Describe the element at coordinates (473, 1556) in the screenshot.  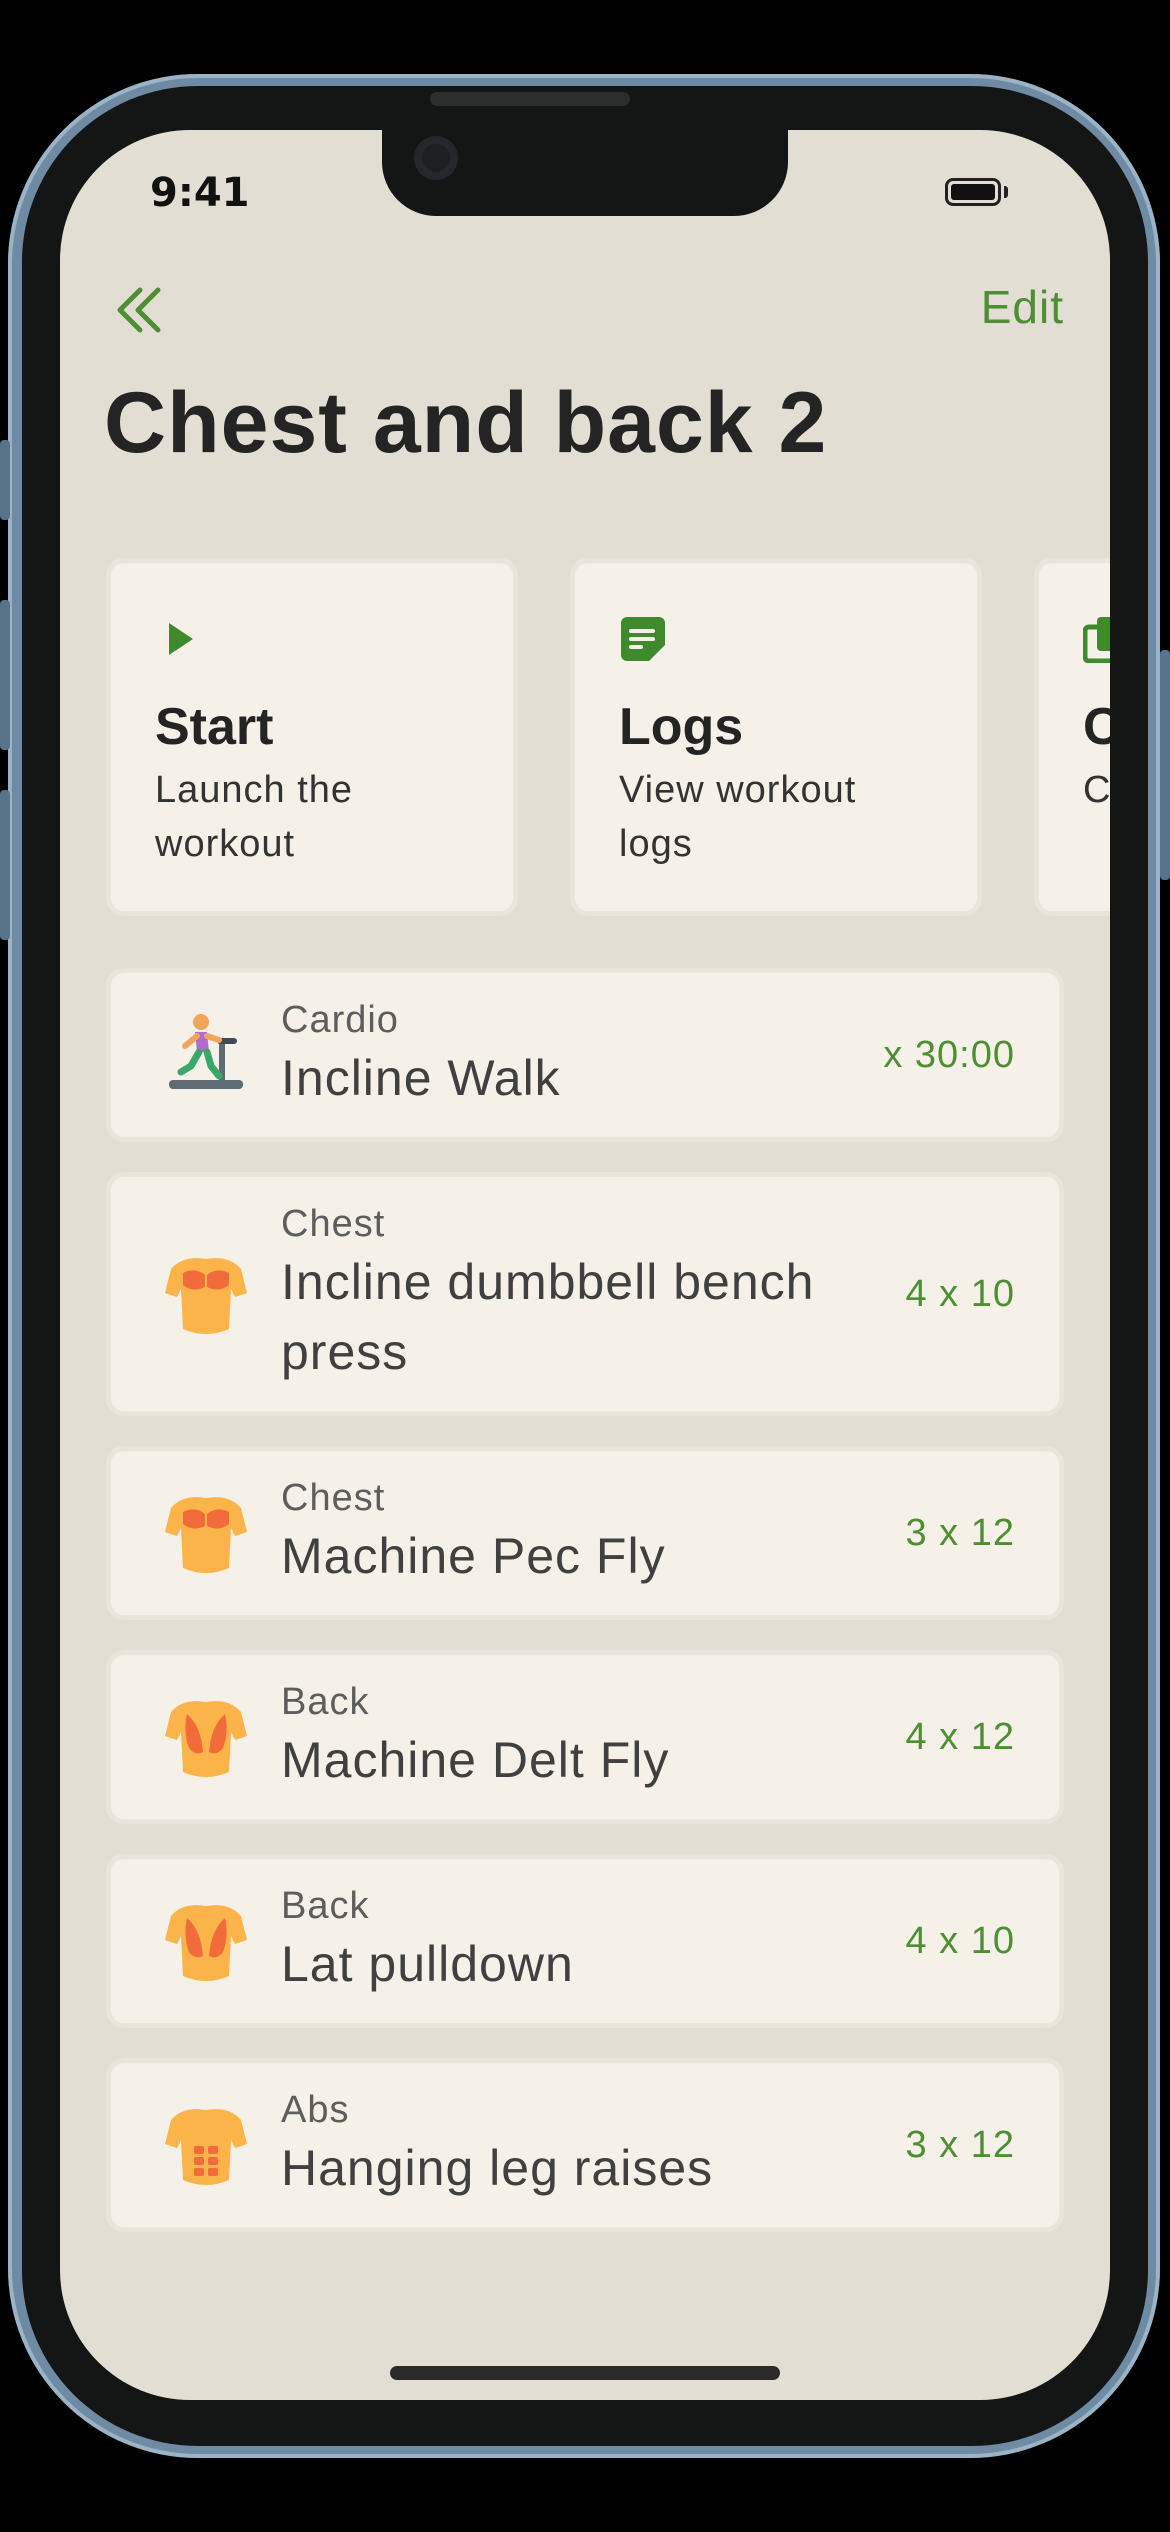
I see `exercise-name: Machine Pec Fly` at that location.